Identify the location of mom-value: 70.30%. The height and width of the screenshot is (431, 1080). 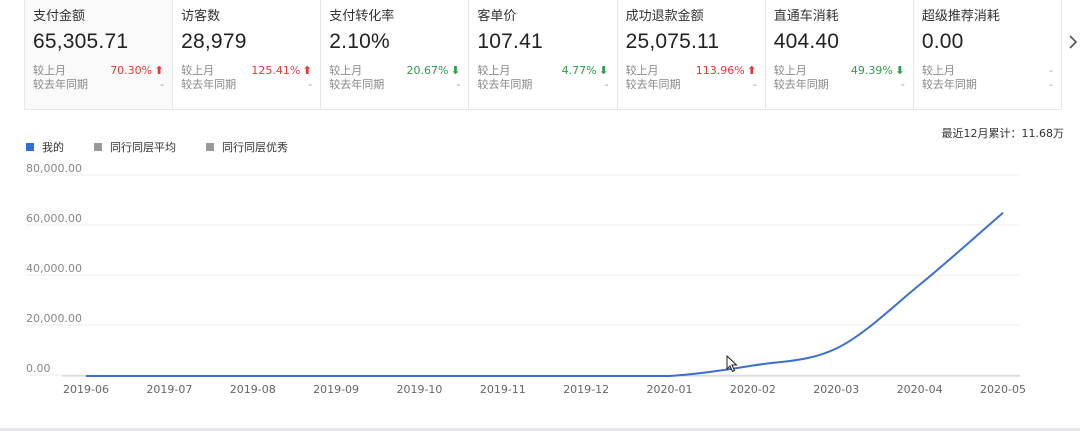
(131, 70).